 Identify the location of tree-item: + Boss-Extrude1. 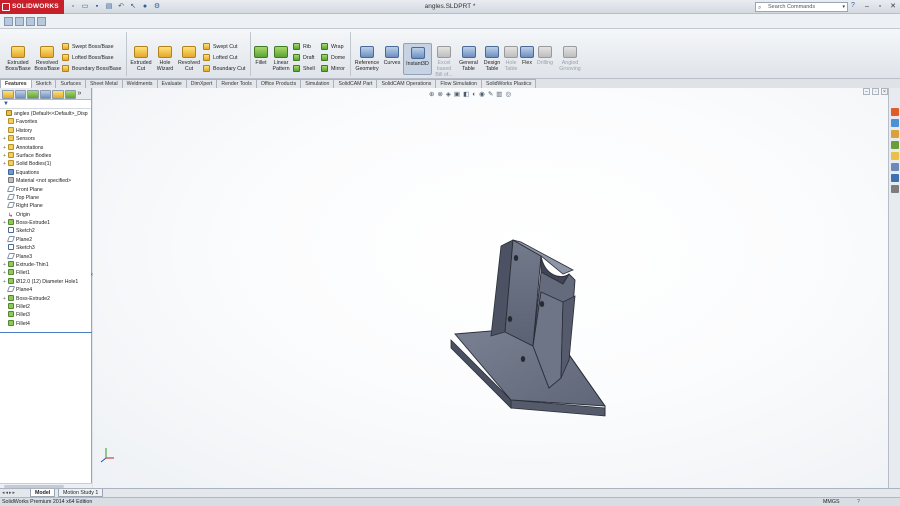
(45, 223).